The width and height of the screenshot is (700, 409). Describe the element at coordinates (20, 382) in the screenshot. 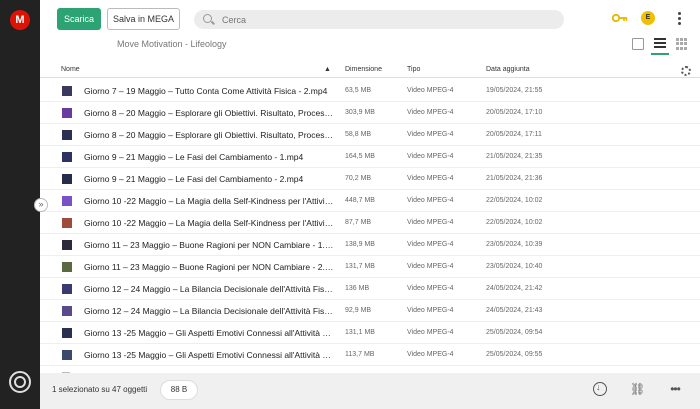

I see `transfers-icon` at that location.